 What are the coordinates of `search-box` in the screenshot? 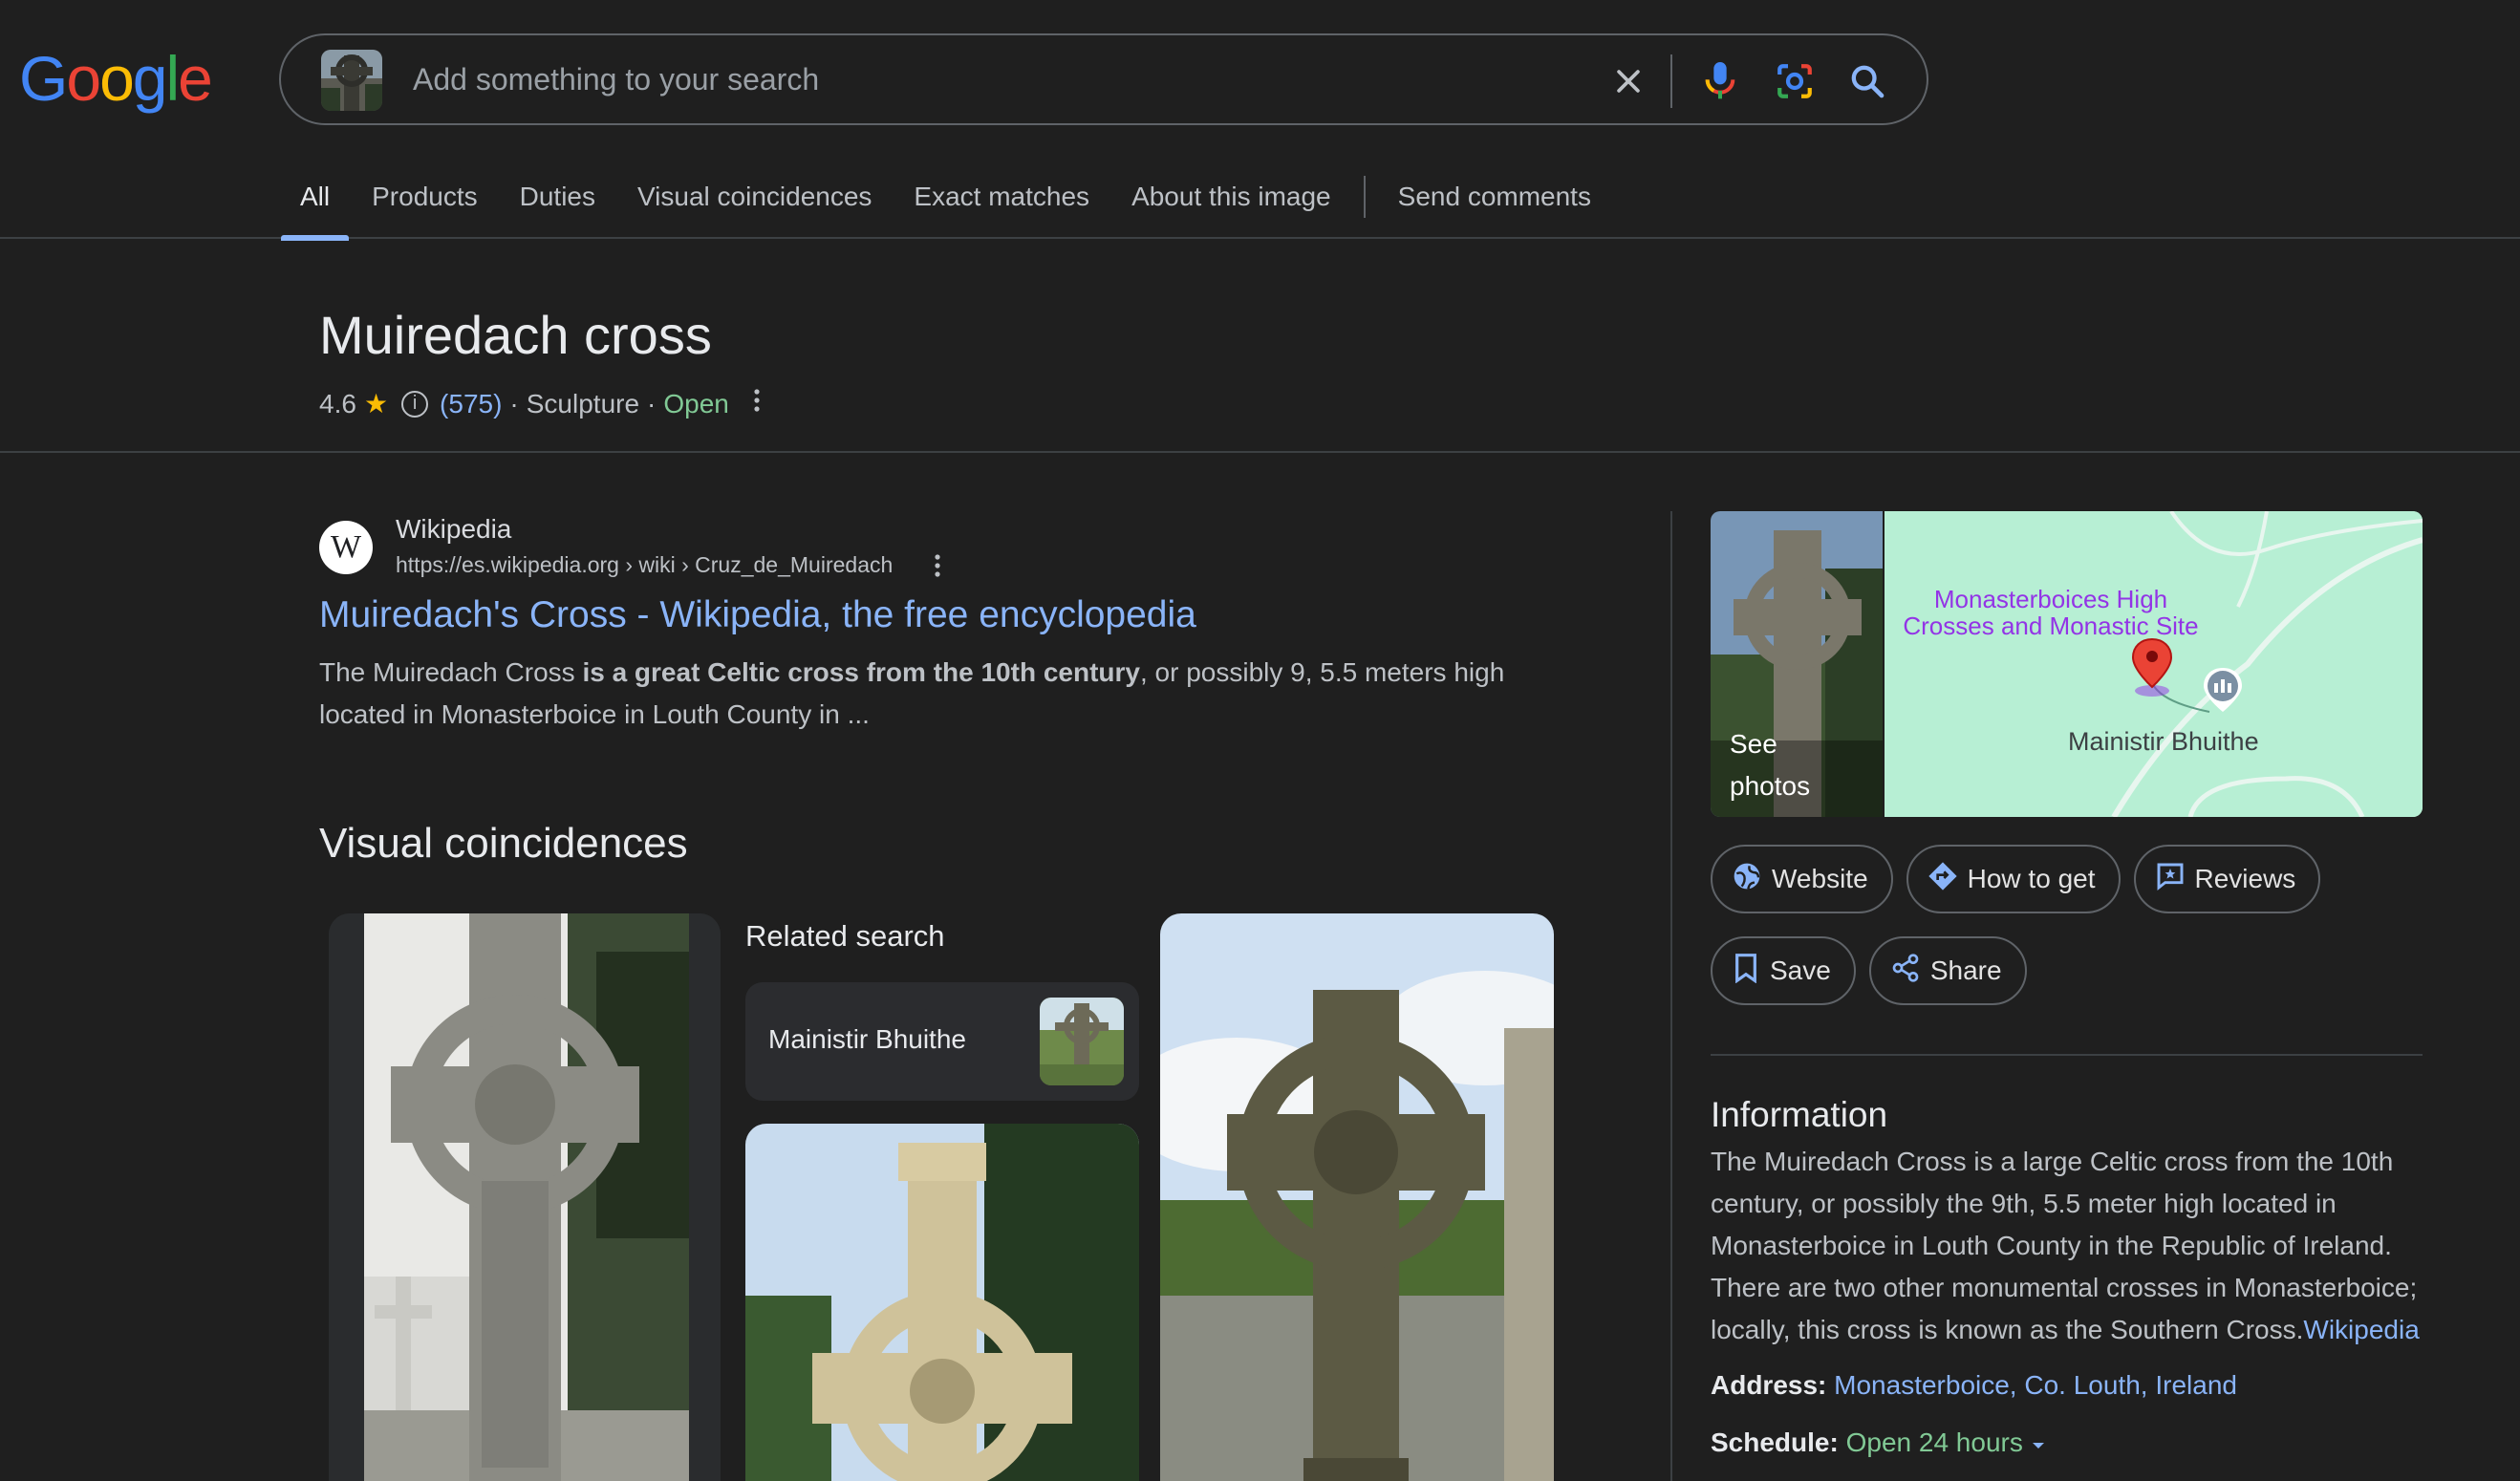 It's located at (1103, 79).